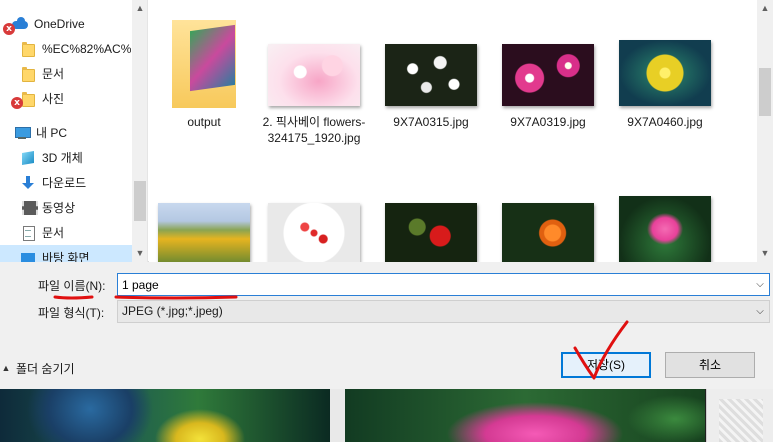  I want to click on pc-icon, so click(22, 133).